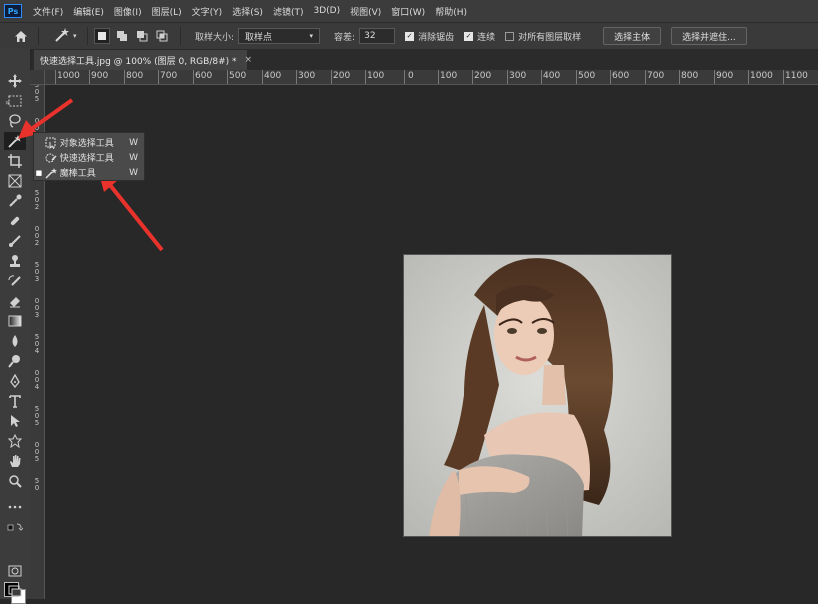 The height and width of the screenshot is (604, 818). I want to click on sample-all-layers-label: 对所有图层取样, so click(550, 37).